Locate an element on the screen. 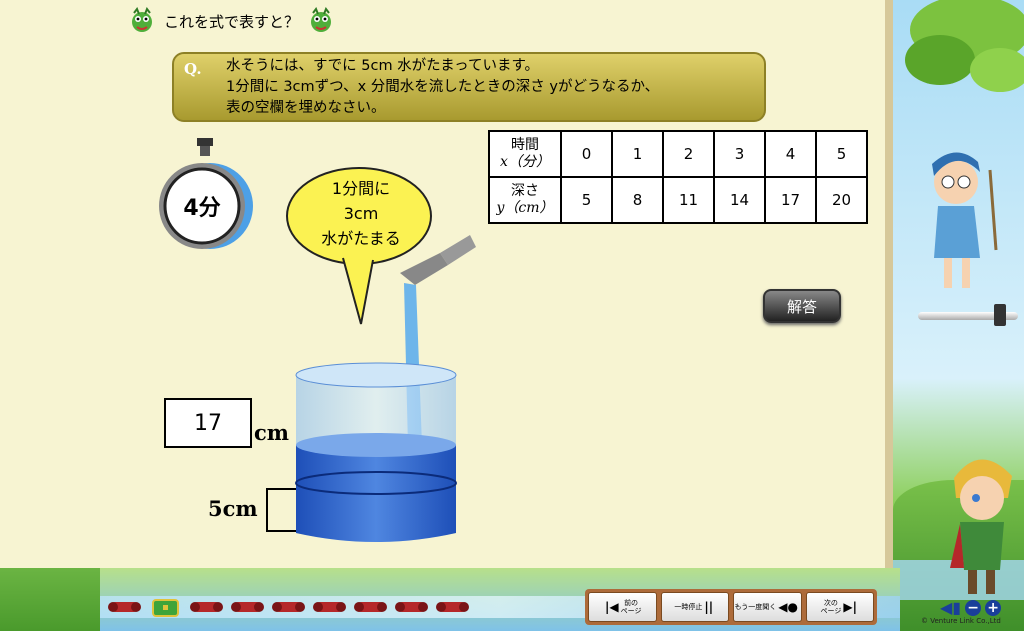  treasure-chest-icon is located at coordinates (165, 607).